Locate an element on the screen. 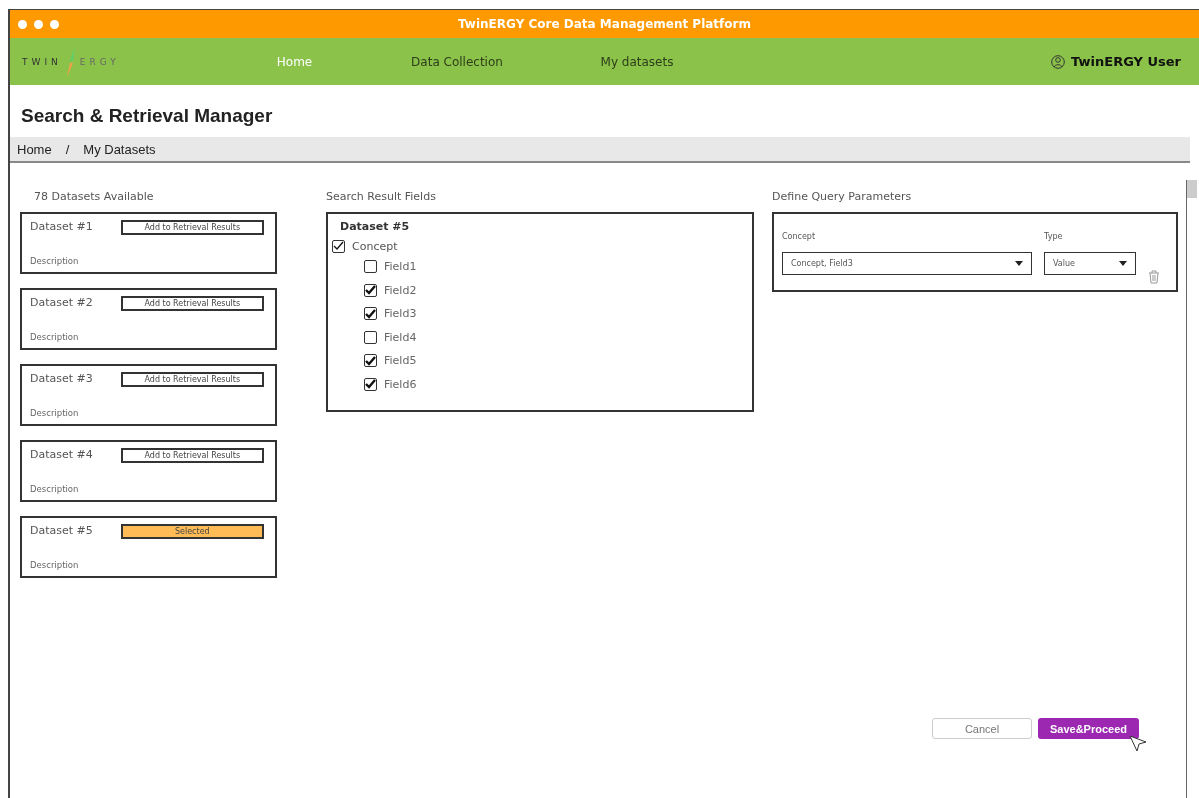 Image resolution: width=1199 pixels, height=798 pixels. type-dropdown: Value is located at coordinates (1090, 263).